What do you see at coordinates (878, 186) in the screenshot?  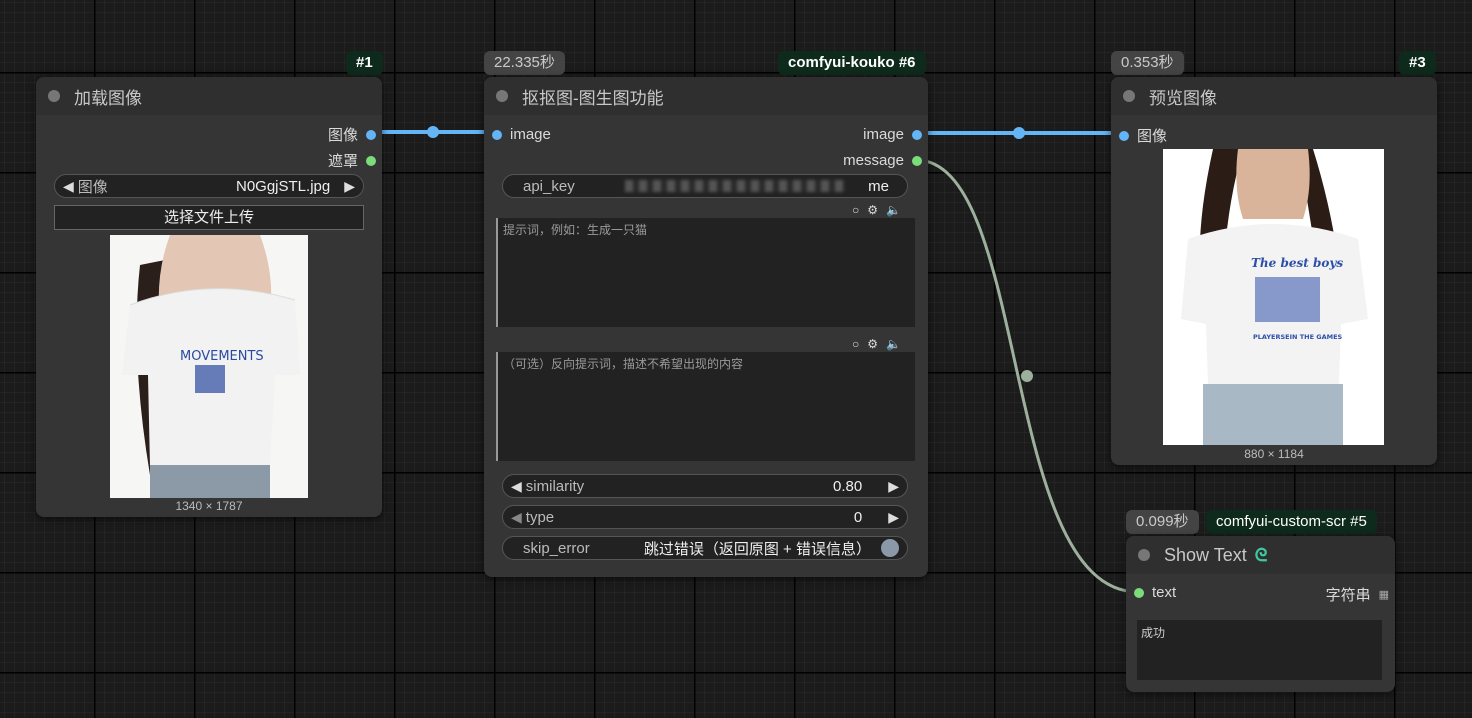 I see `widget-value: me` at bounding box center [878, 186].